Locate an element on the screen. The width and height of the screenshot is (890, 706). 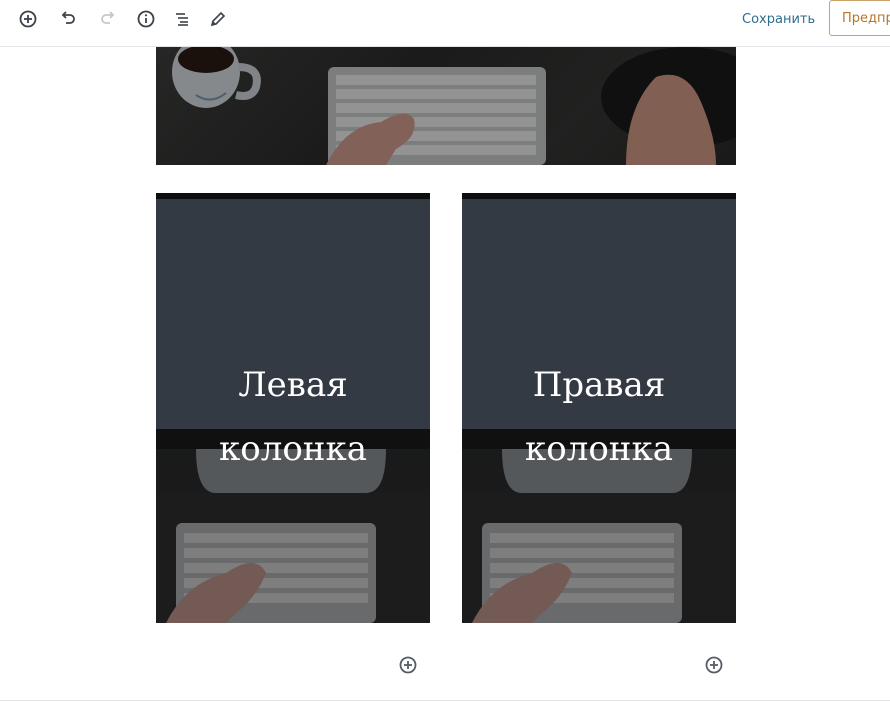
bottom-divider is located at coordinates (445, 700).